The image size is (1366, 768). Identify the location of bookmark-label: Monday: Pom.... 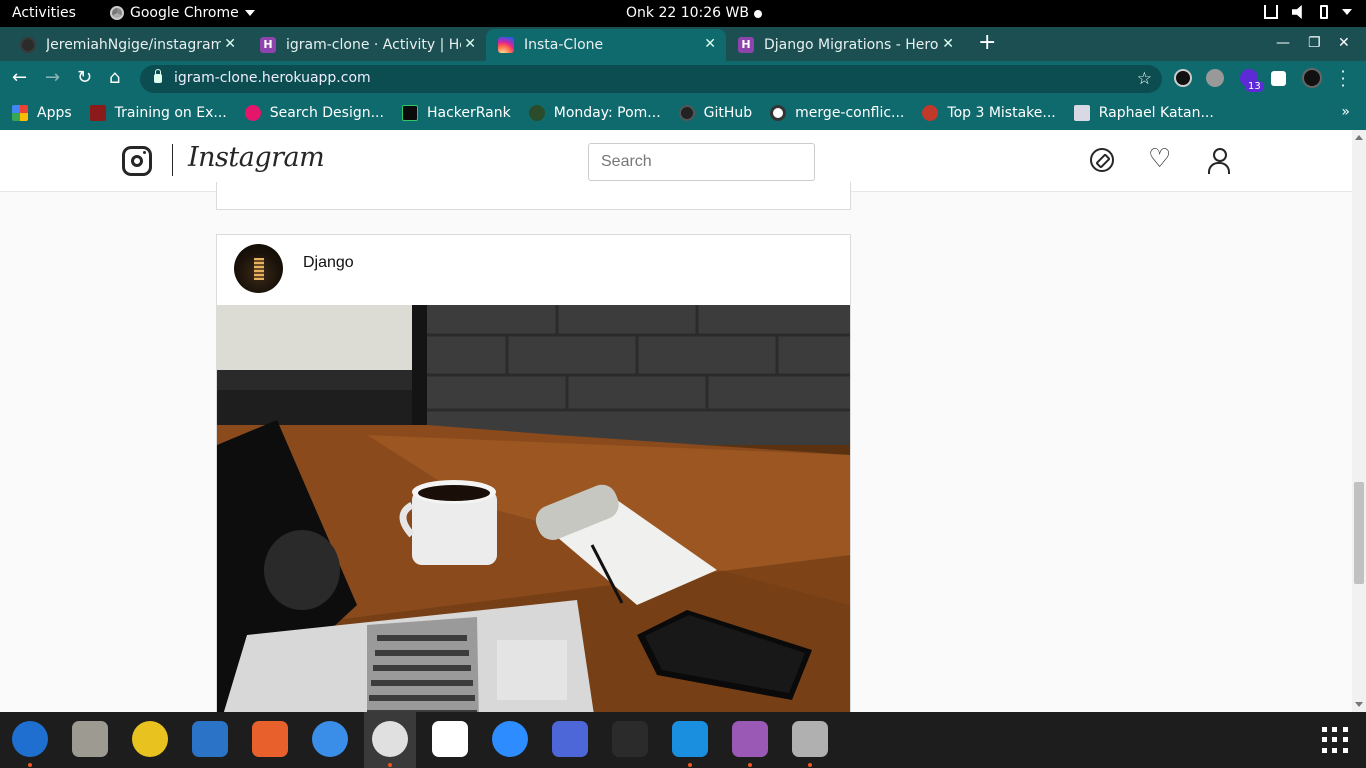
(607, 113).